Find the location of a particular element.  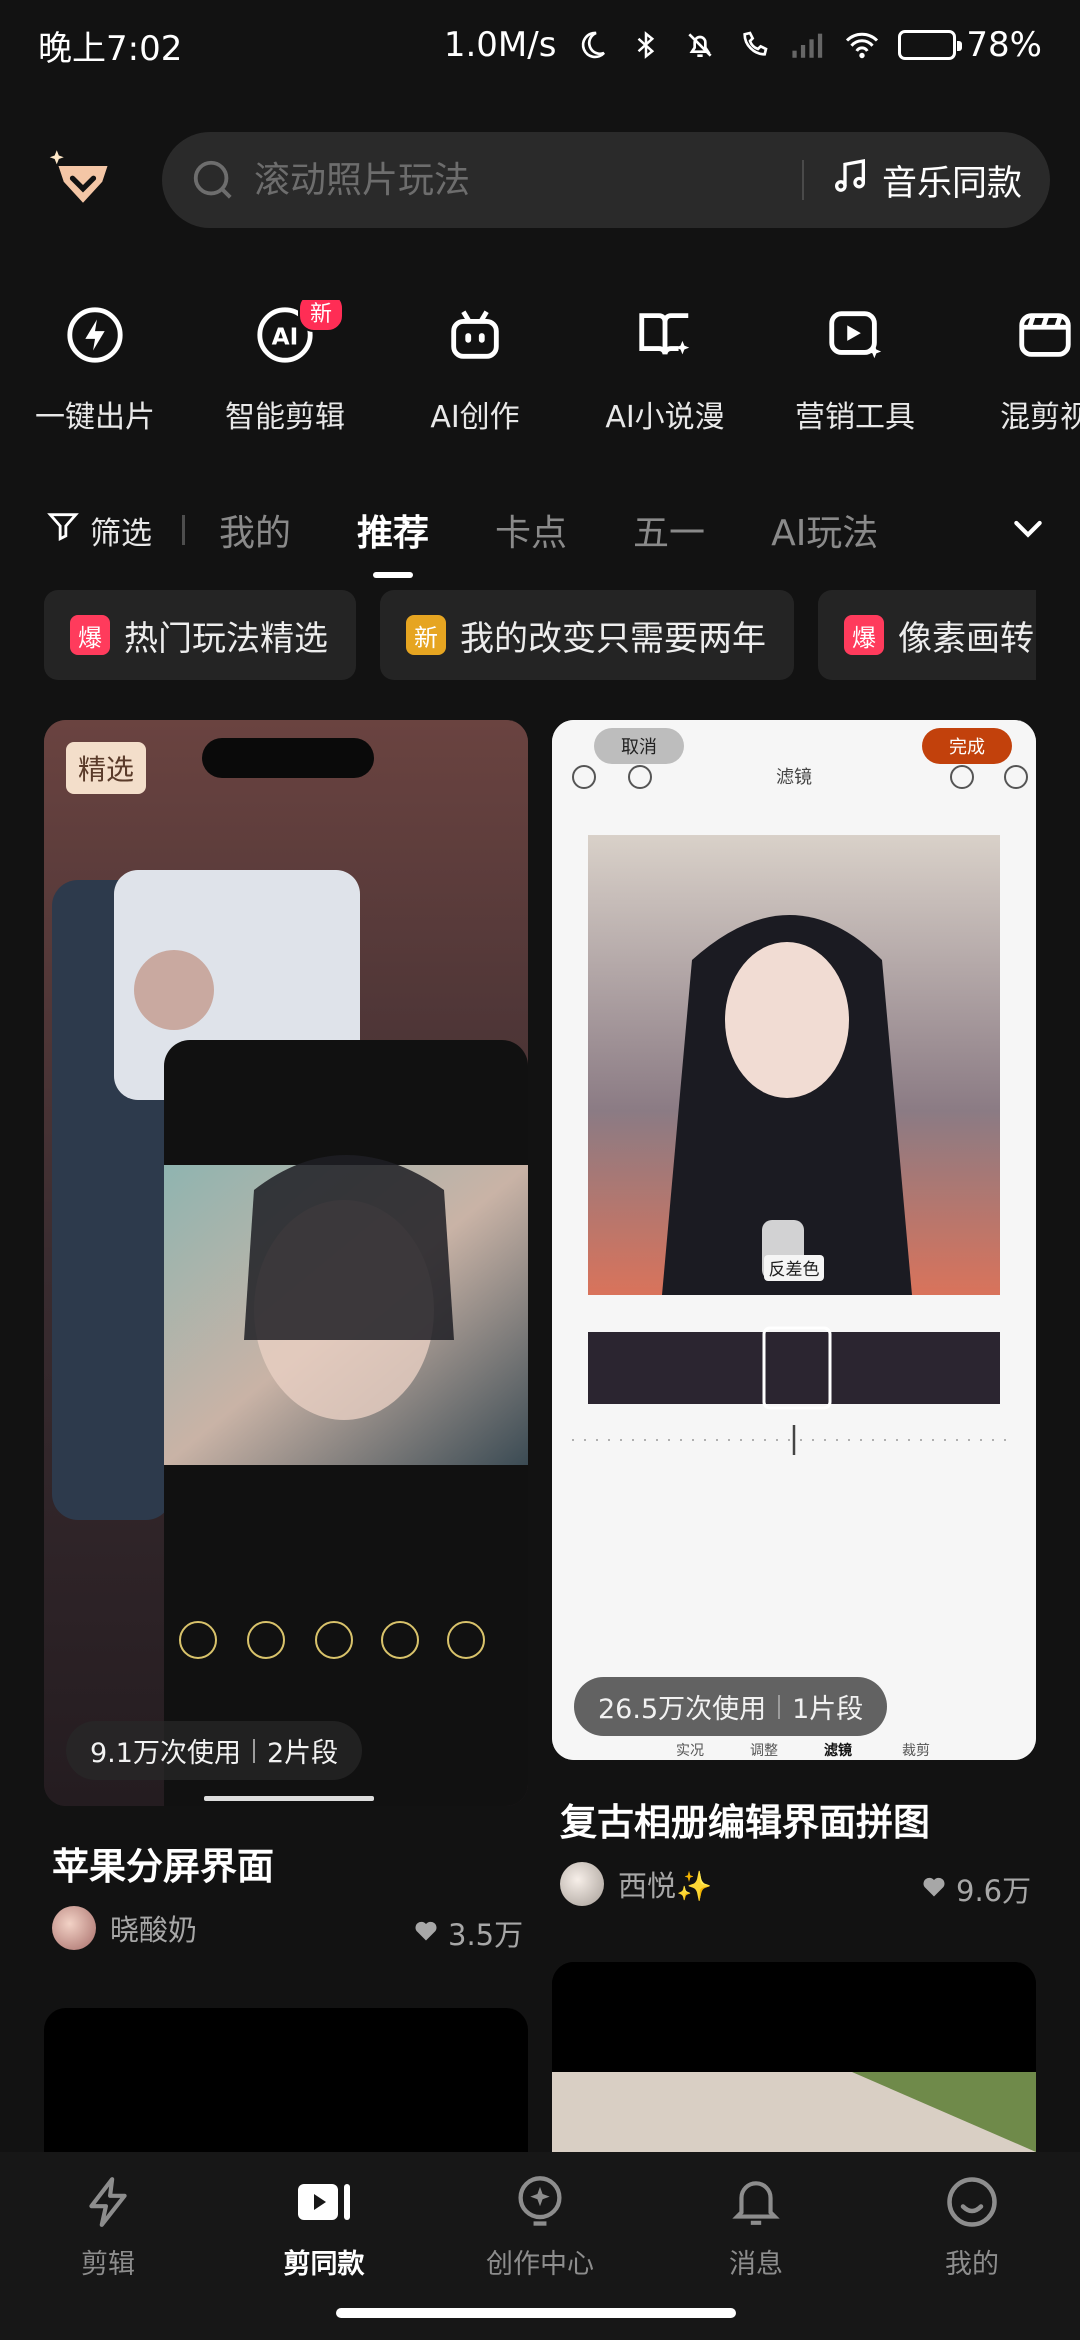

filter-button: 筛选 is located at coordinates (99, 530).